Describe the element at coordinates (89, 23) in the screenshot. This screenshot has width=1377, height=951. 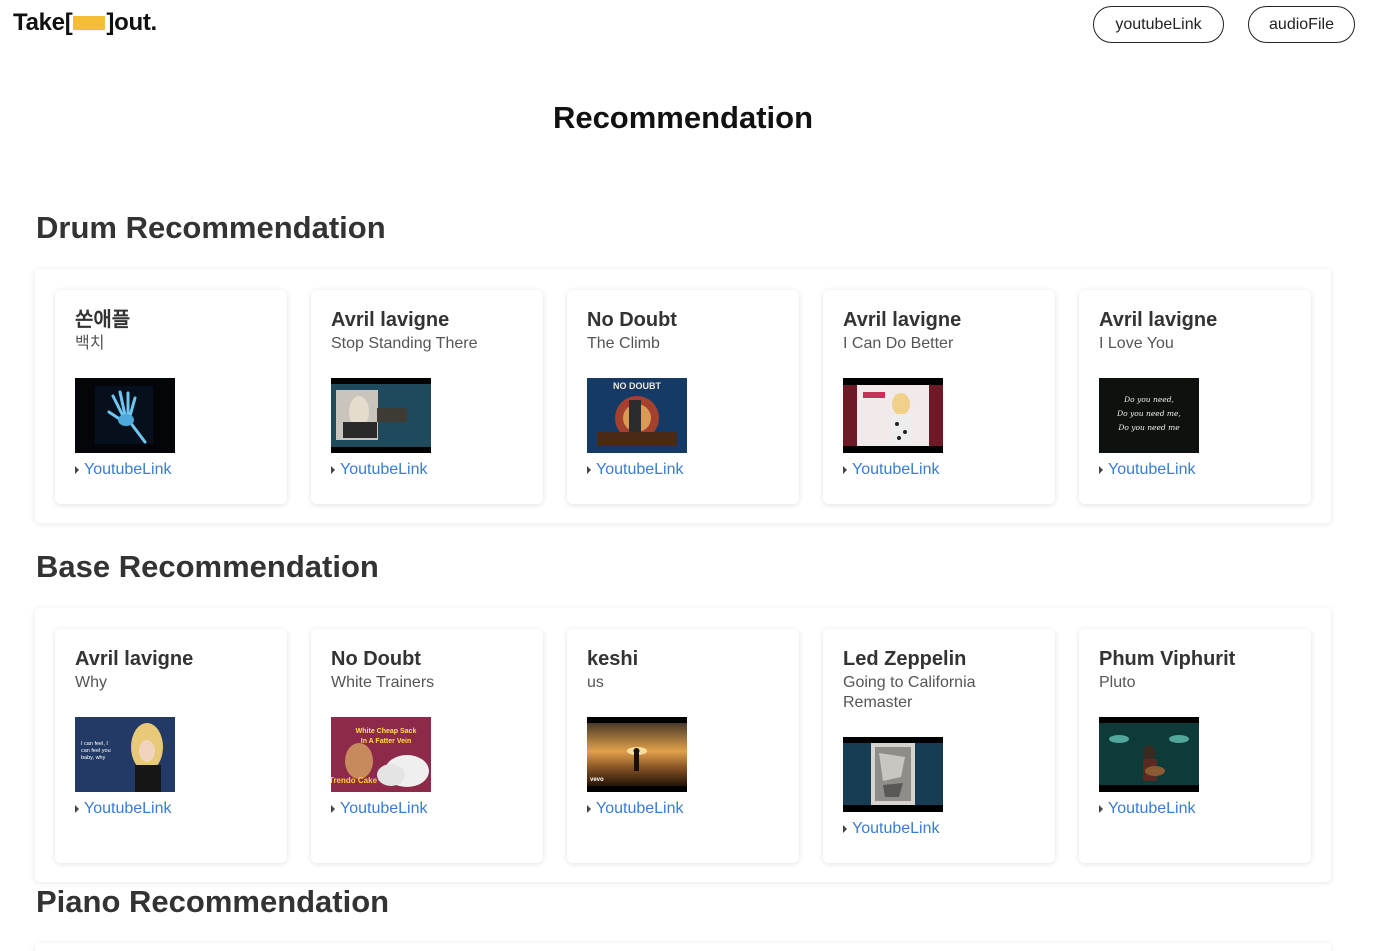
I see `logo-blank-box` at that location.